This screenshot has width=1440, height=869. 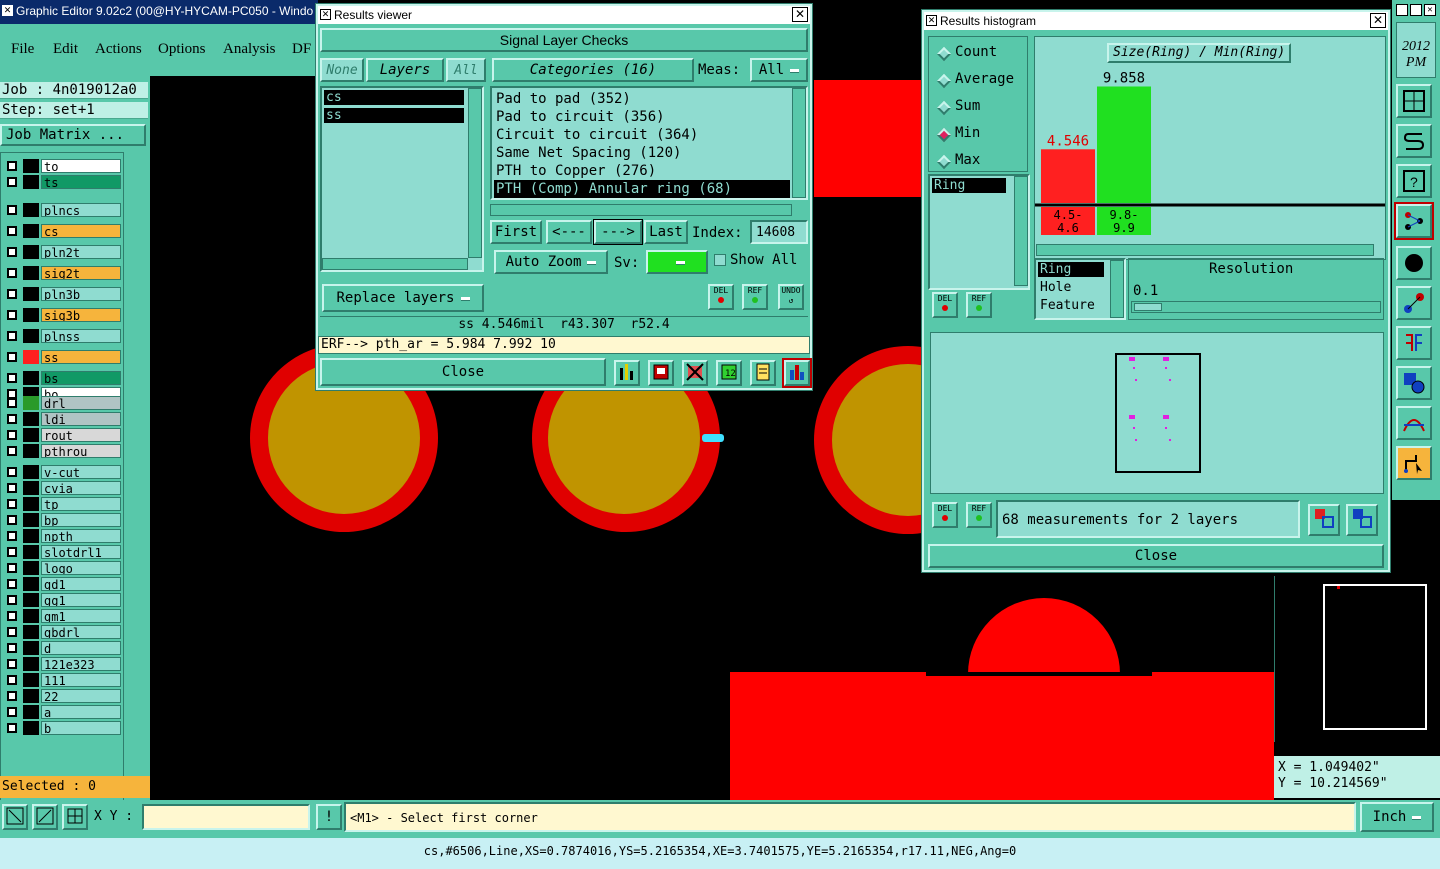 What do you see at coordinates (226, 817) in the screenshot?
I see `xy-input` at bounding box center [226, 817].